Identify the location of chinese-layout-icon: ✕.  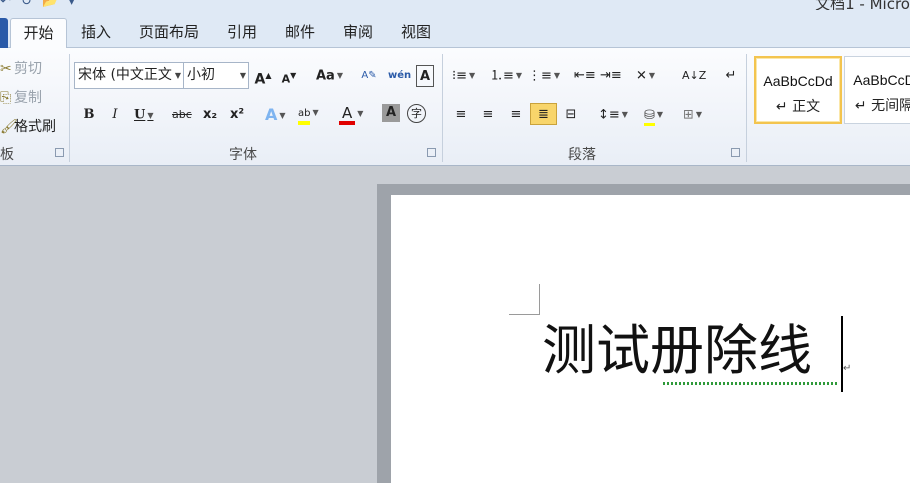
(641, 76).